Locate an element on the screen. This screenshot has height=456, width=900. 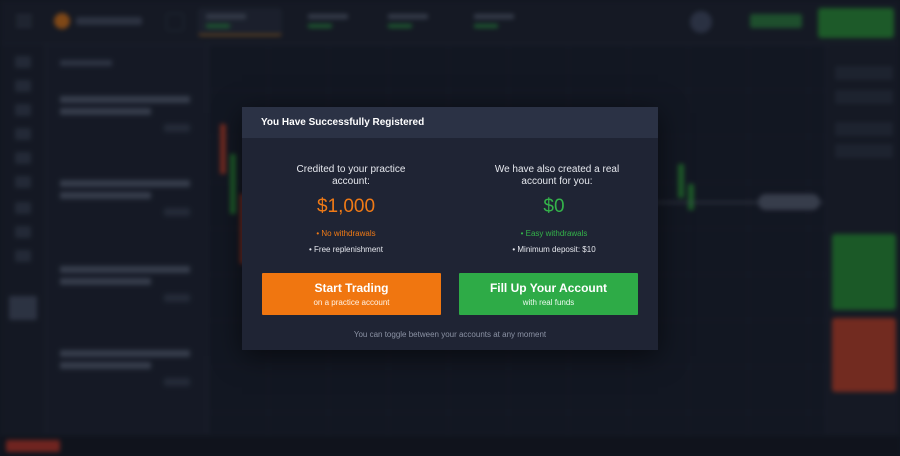
fill-up-account-button-sublabel: with real funds is located at coordinates (548, 302).